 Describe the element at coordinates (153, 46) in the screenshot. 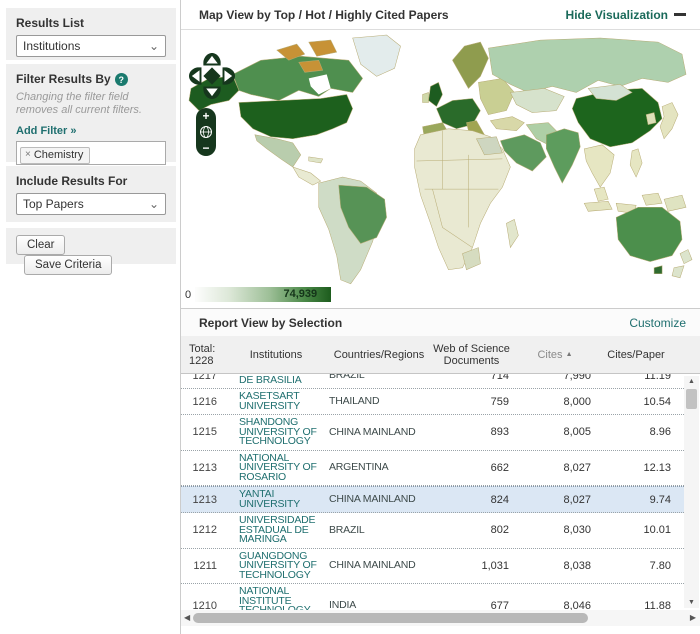

I see `chevron-down-icon: ⌄` at that location.